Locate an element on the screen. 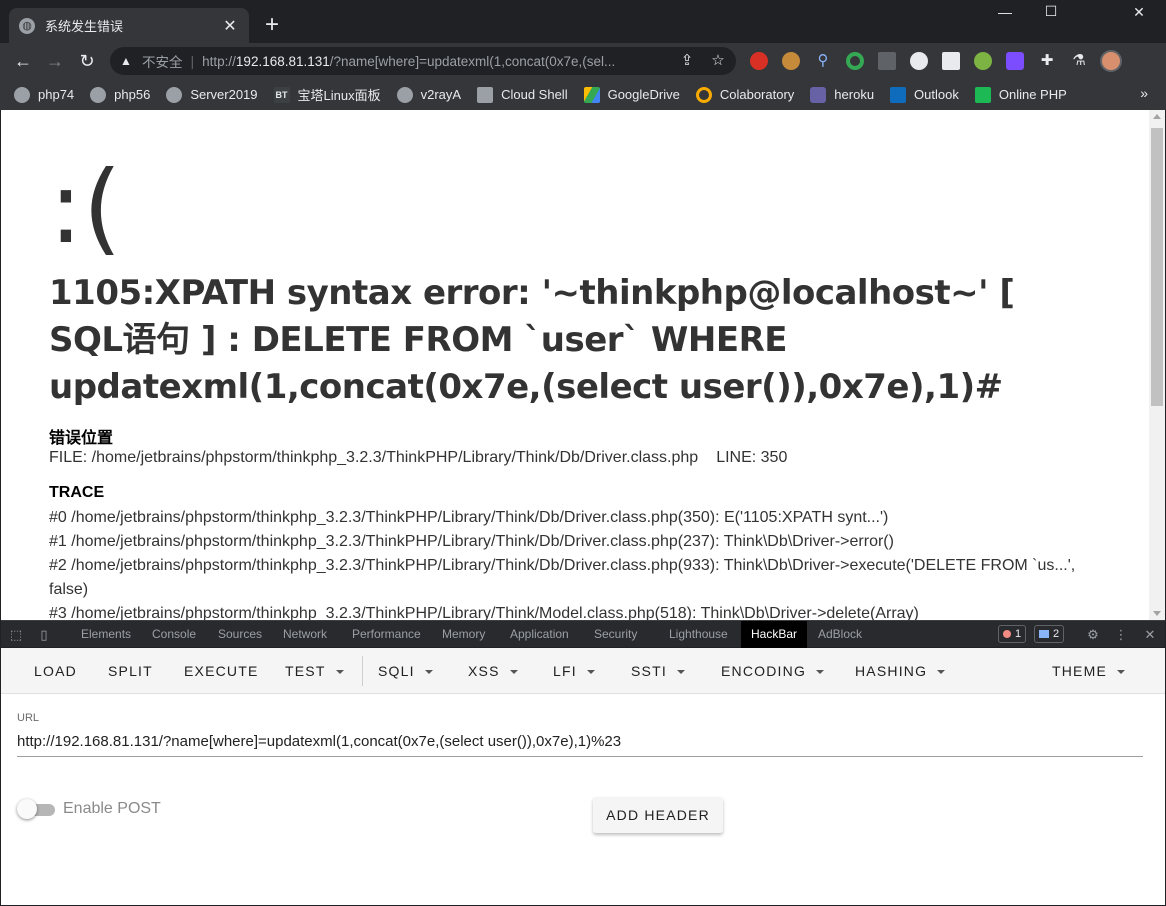  bookmarks-overflow-icon: » is located at coordinates (1144, 93).